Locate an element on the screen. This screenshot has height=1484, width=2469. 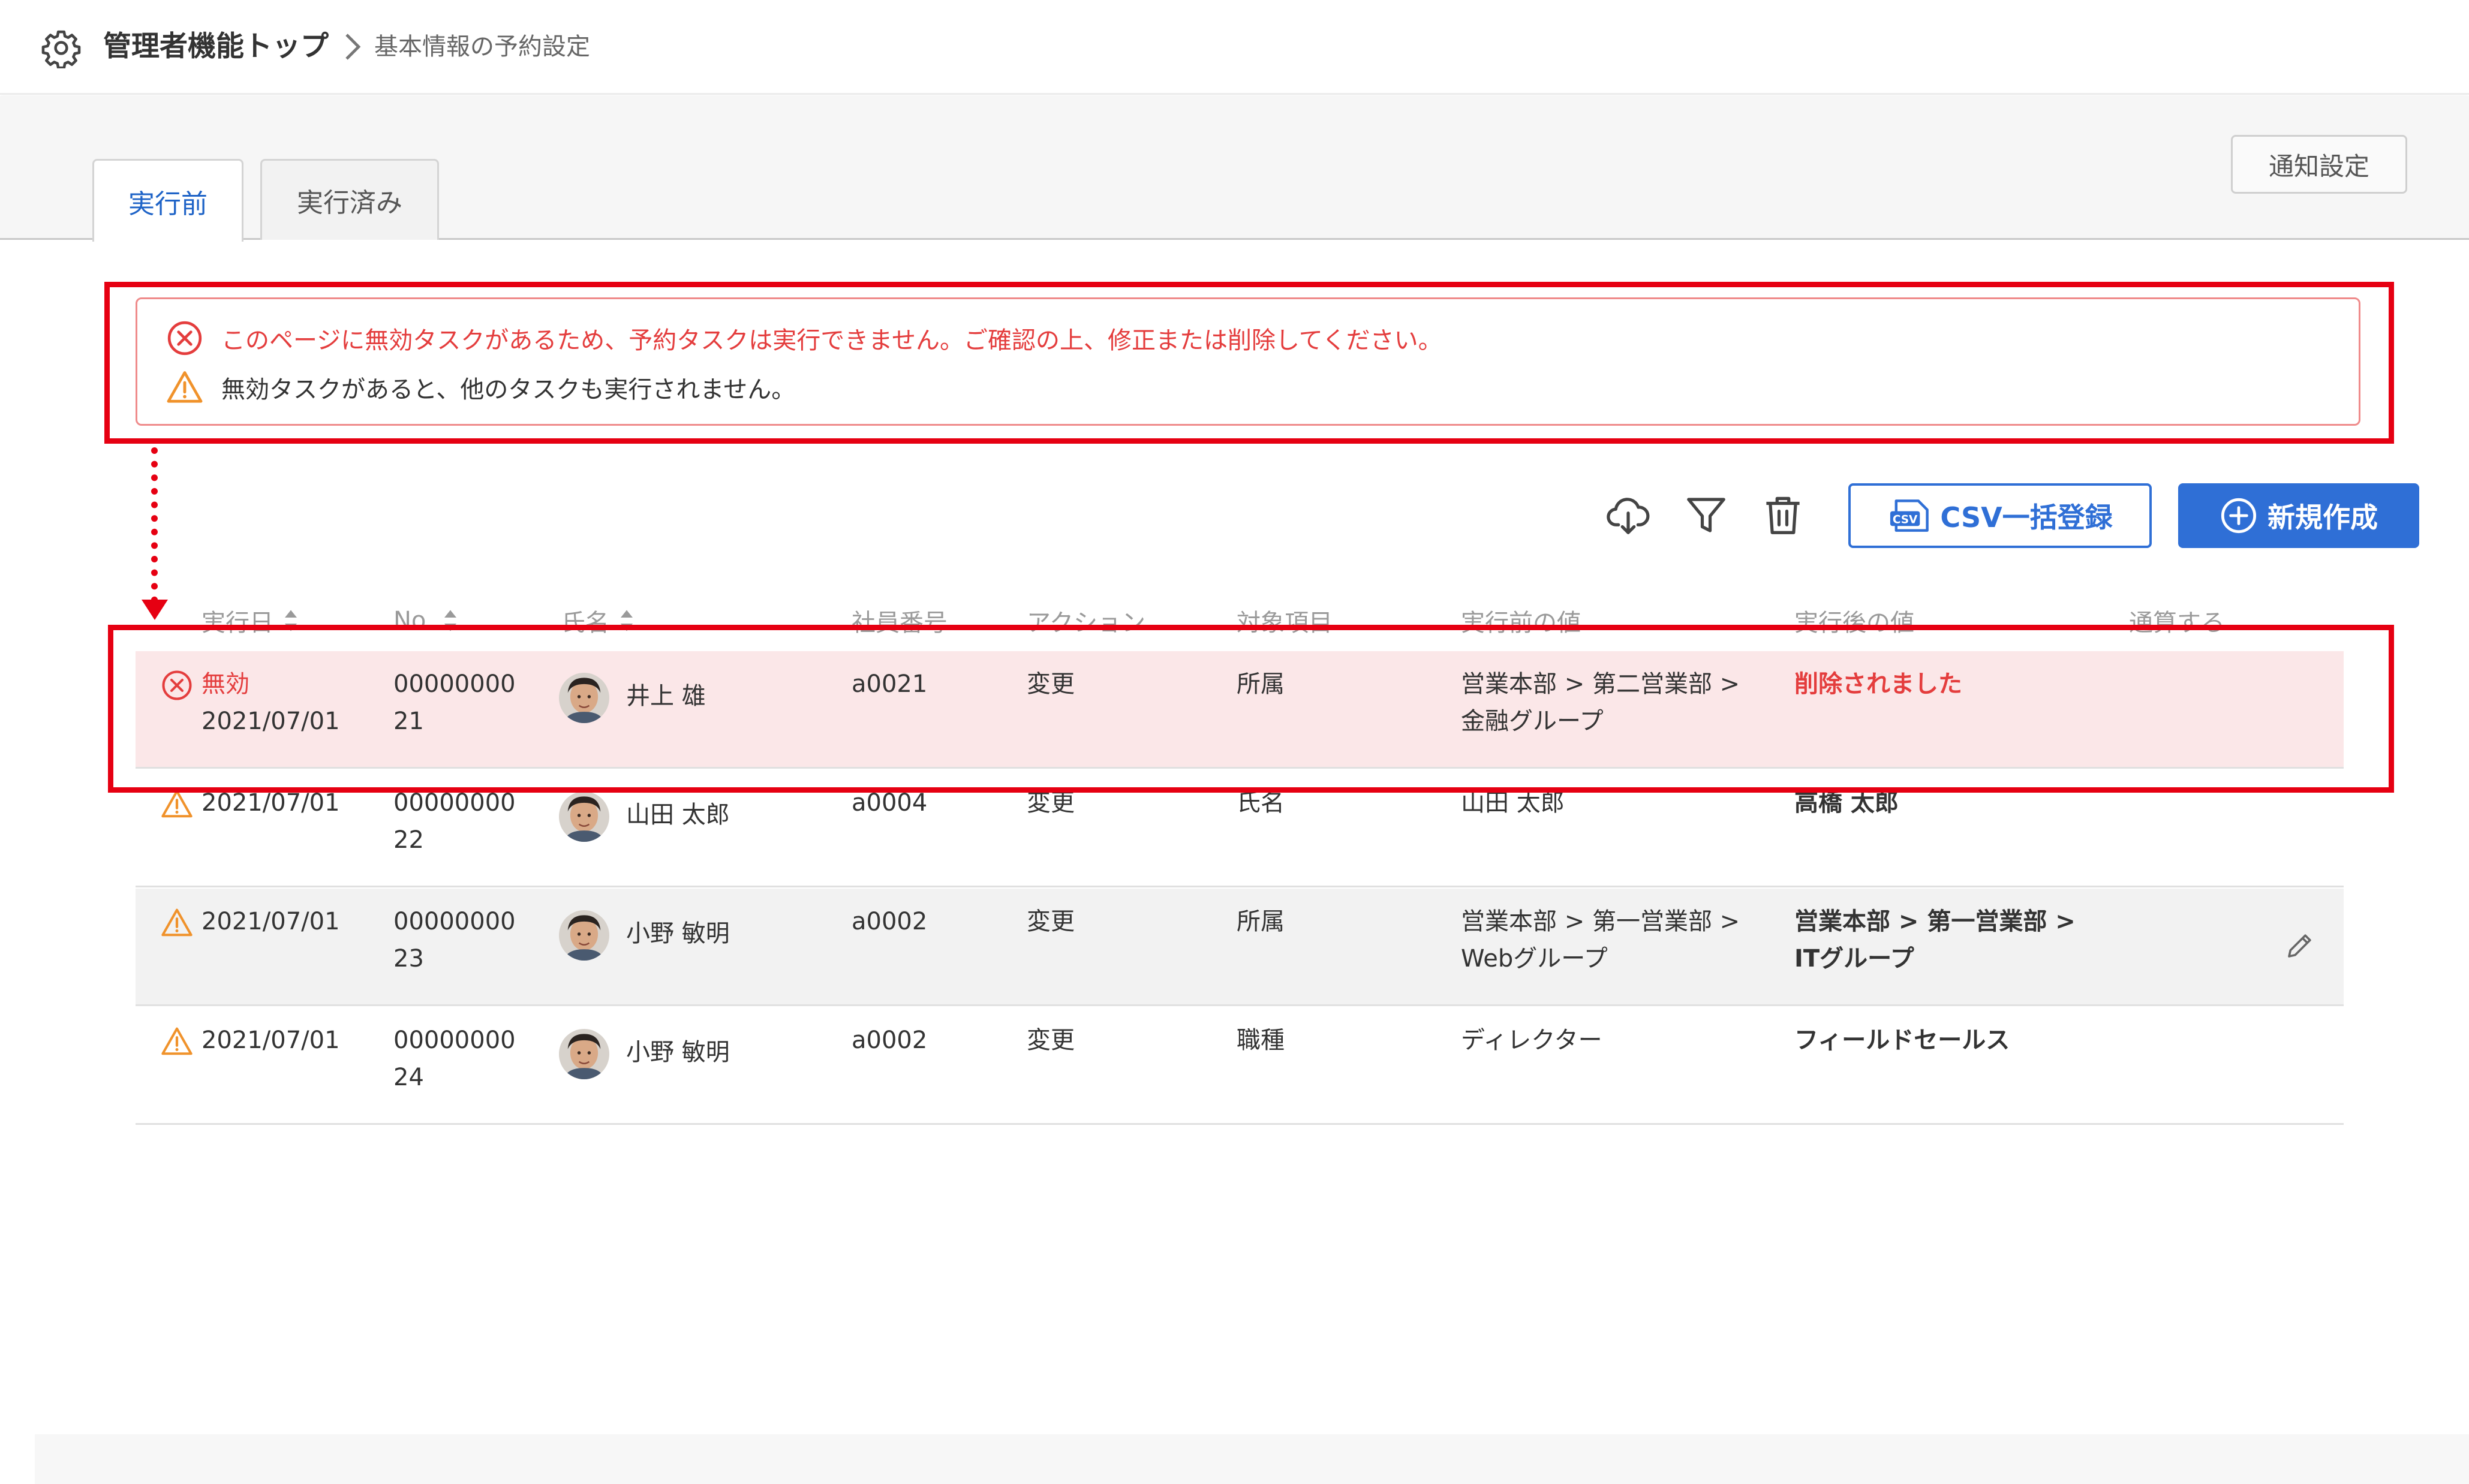
create-new-button: 新規作成 is located at coordinates (2298, 515).